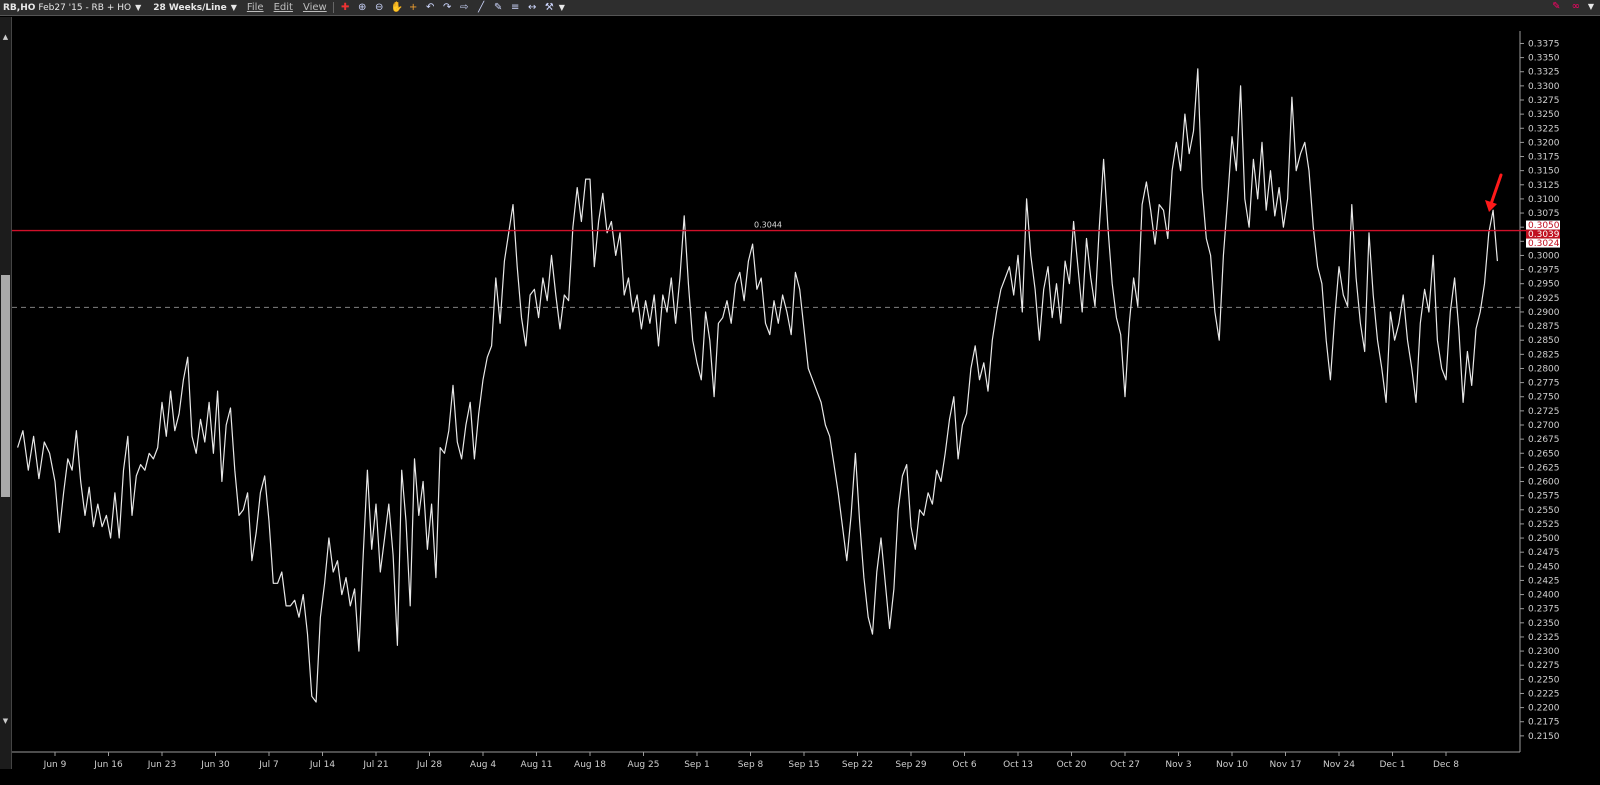 The image size is (1600, 785). Describe the element at coordinates (138, 7) in the screenshot. I see `symbol-dropdown-icon: ▼` at that location.